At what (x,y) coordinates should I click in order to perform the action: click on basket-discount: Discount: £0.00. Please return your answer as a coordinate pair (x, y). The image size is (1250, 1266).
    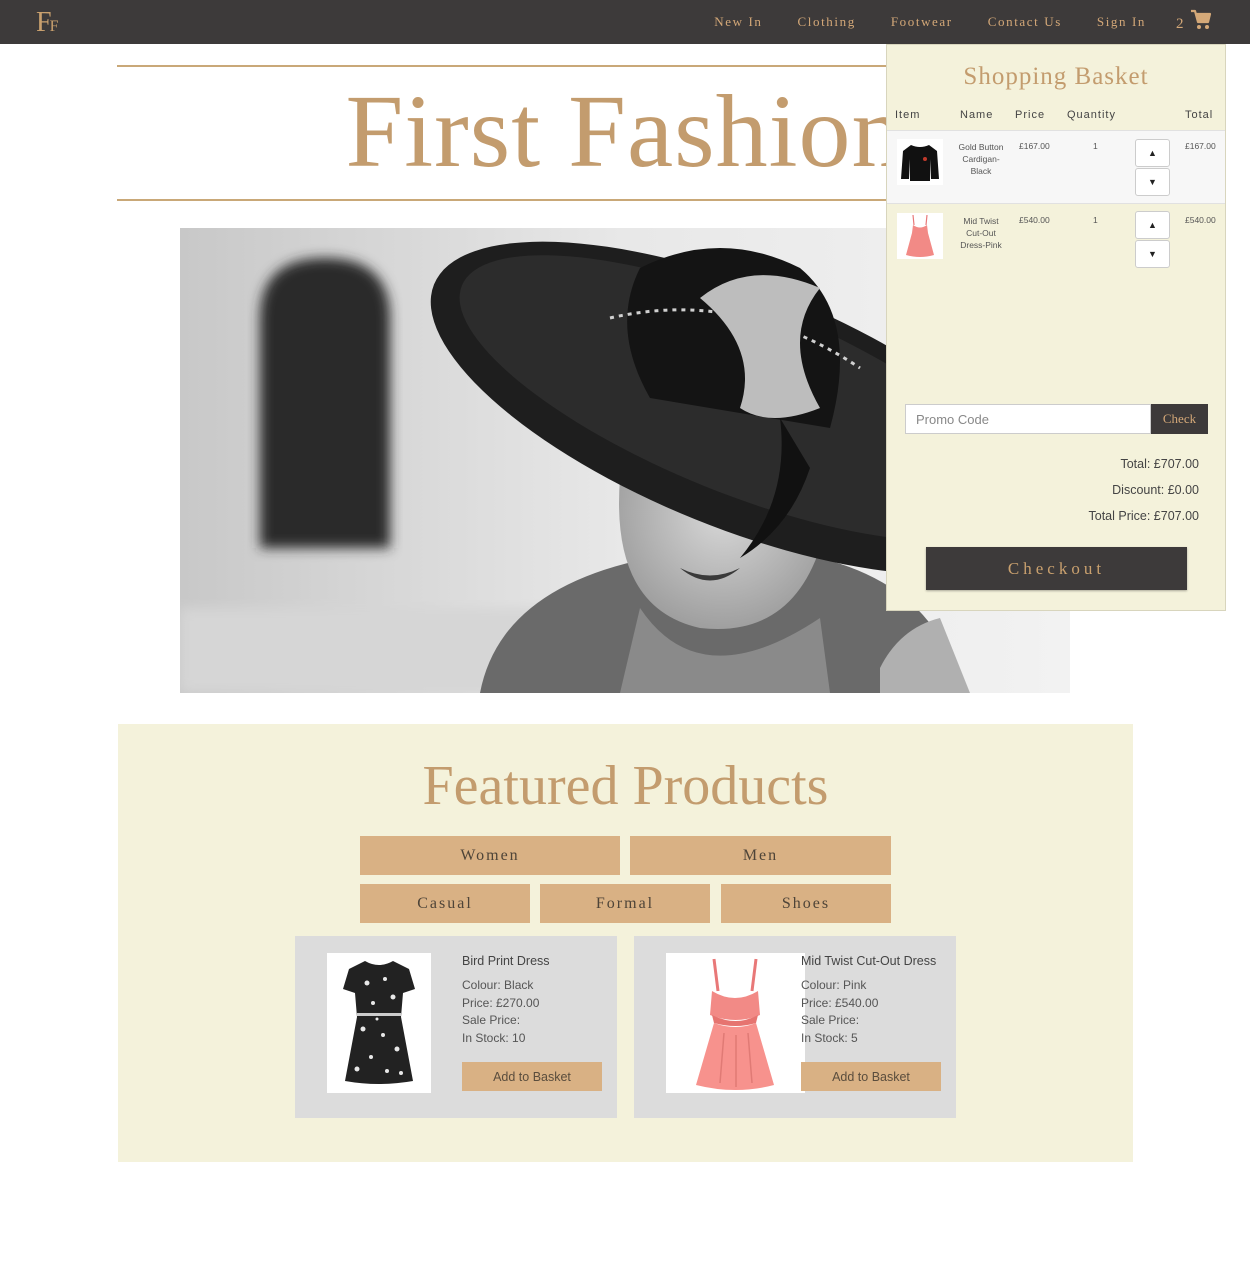
    Looking at the image, I should click on (1155, 490).